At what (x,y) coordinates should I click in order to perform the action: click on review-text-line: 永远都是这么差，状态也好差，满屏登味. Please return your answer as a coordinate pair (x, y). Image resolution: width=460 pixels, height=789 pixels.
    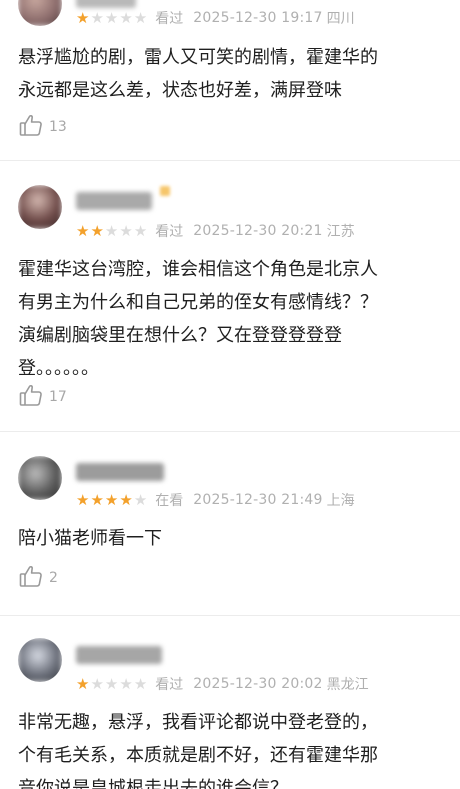
    Looking at the image, I should click on (180, 90).